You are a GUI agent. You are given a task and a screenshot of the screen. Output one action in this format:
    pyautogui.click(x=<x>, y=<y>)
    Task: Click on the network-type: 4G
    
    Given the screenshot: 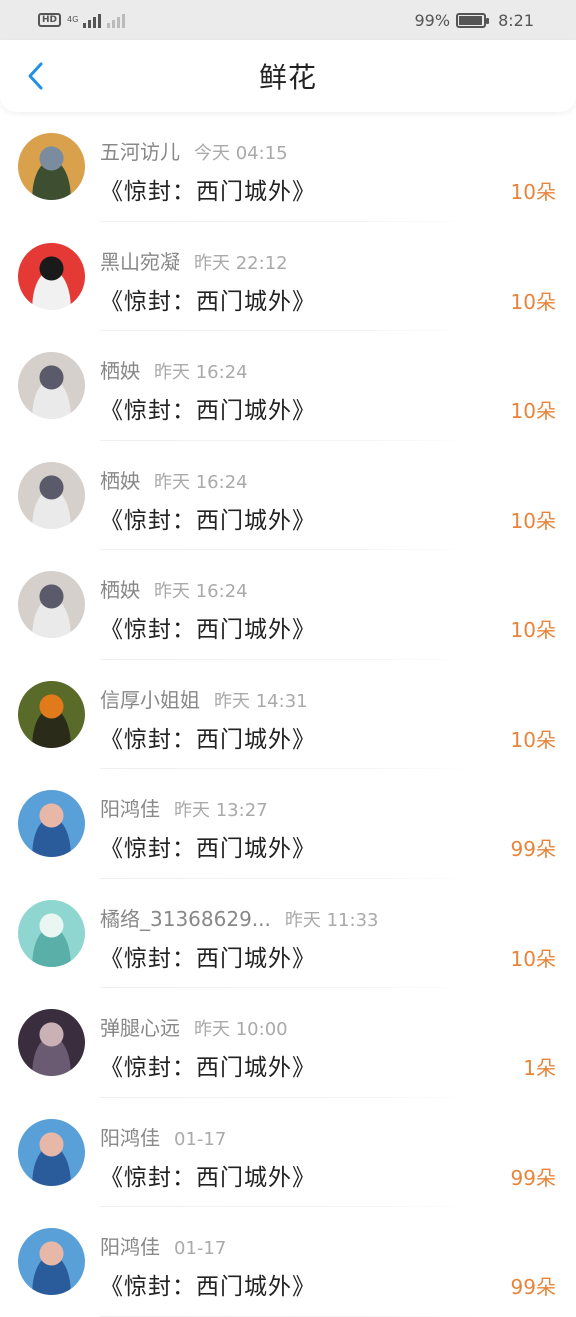 What is the action you would take?
    pyautogui.click(x=73, y=19)
    